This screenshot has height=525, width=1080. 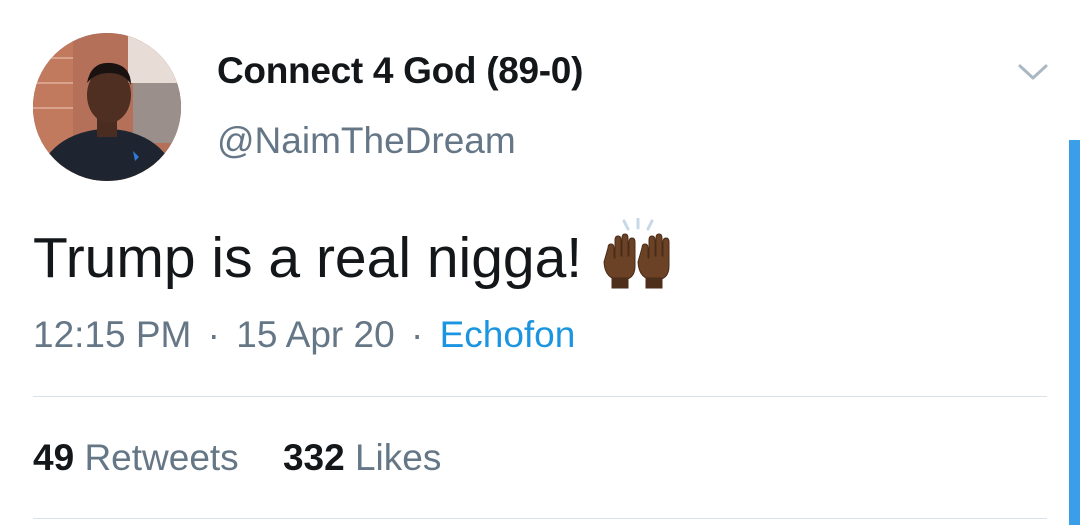 I want to click on tweet-body: Trump is a real nigga!, so click(x=353, y=256).